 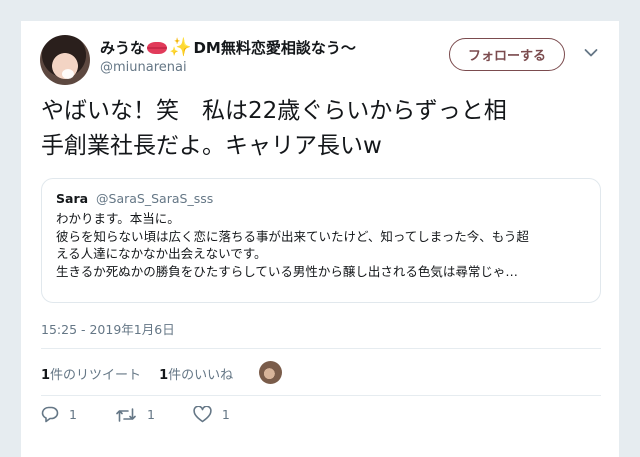 What do you see at coordinates (146, 373) in the screenshot?
I see `engagement-stats: 1件のリツイート 1件のいいね` at bounding box center [146, 373].